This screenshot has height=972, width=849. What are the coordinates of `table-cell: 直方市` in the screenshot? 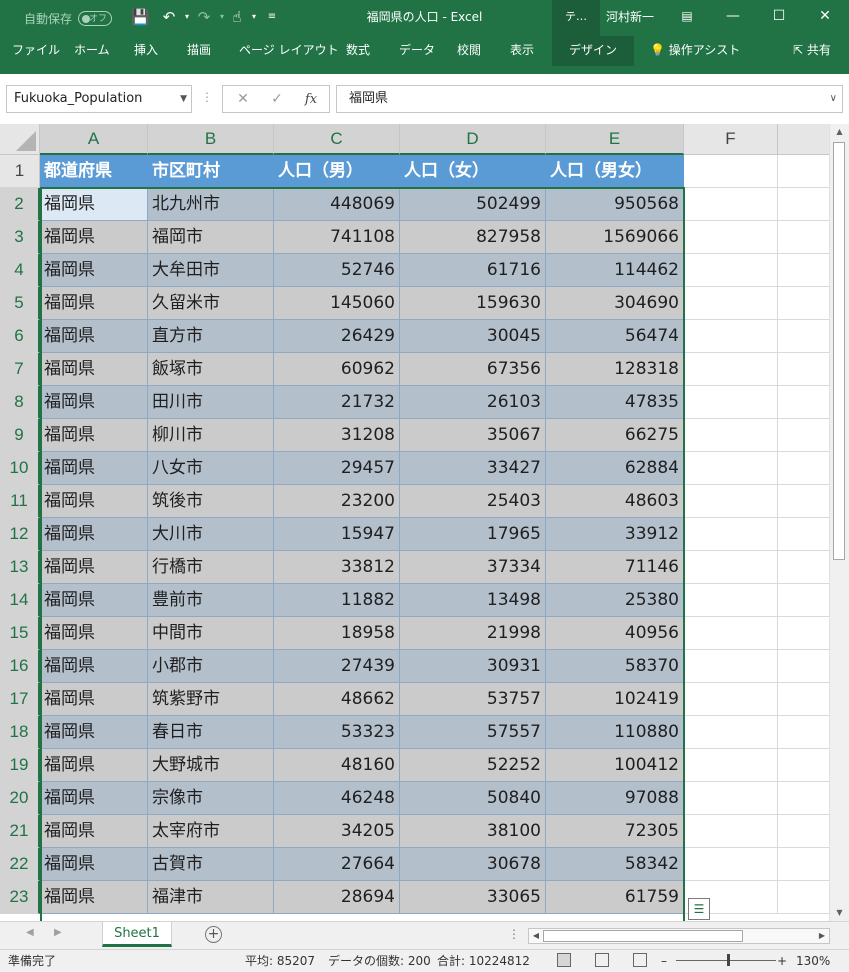 It's located at (211, 336).